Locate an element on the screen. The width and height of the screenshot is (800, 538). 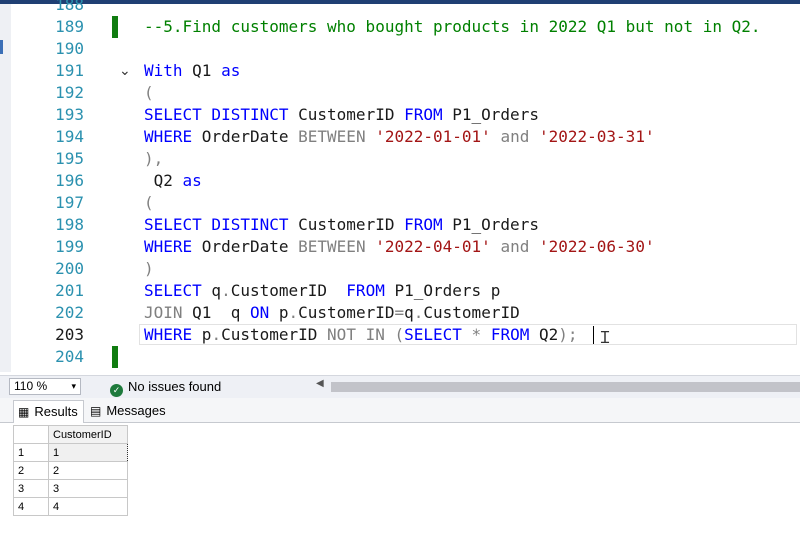
margin-marker is located at coordinates (1, 47).